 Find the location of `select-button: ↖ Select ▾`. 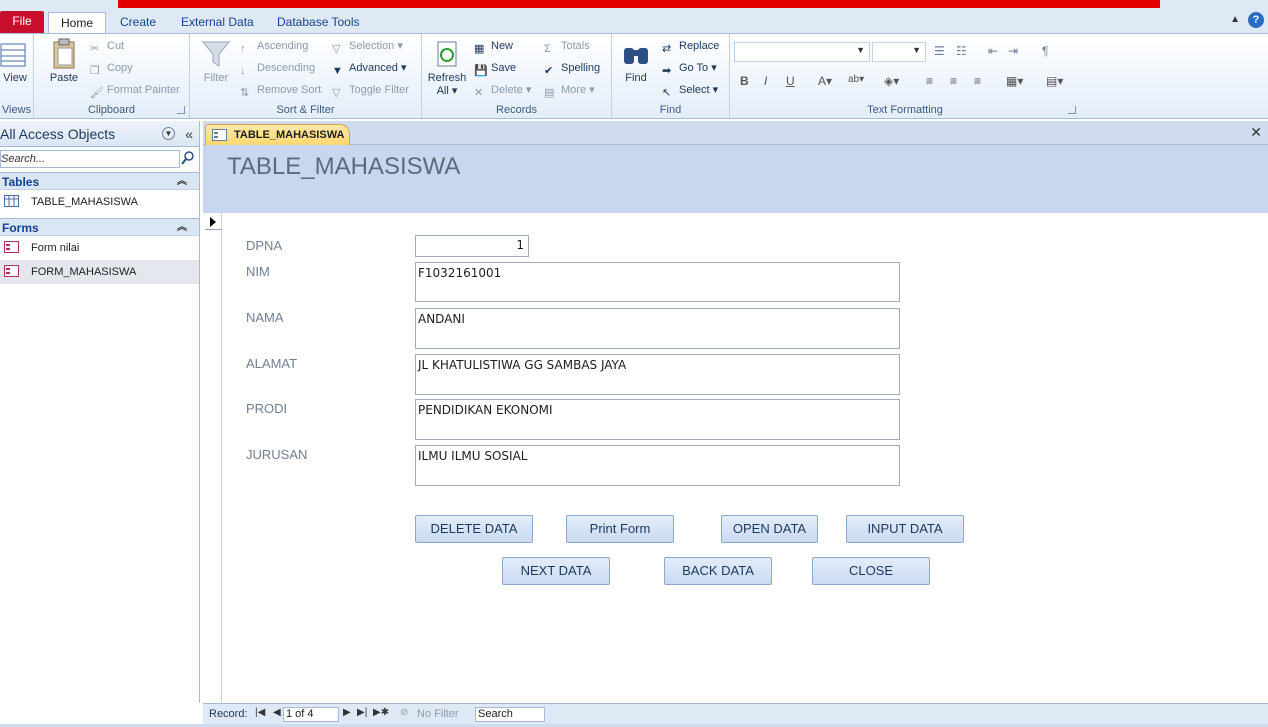

select-button: ↖ Select ▾ is located at coordinates (690, 90).